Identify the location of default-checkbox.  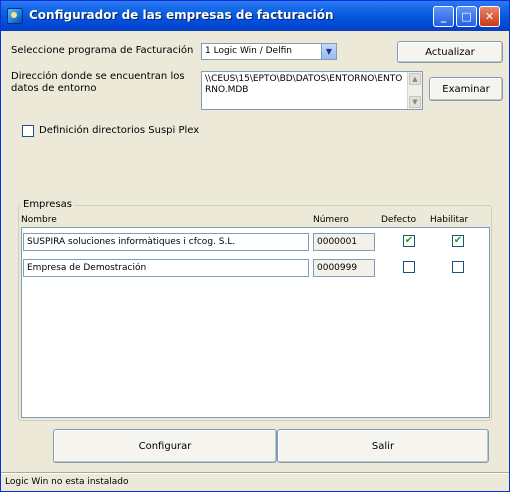
(409, 267).